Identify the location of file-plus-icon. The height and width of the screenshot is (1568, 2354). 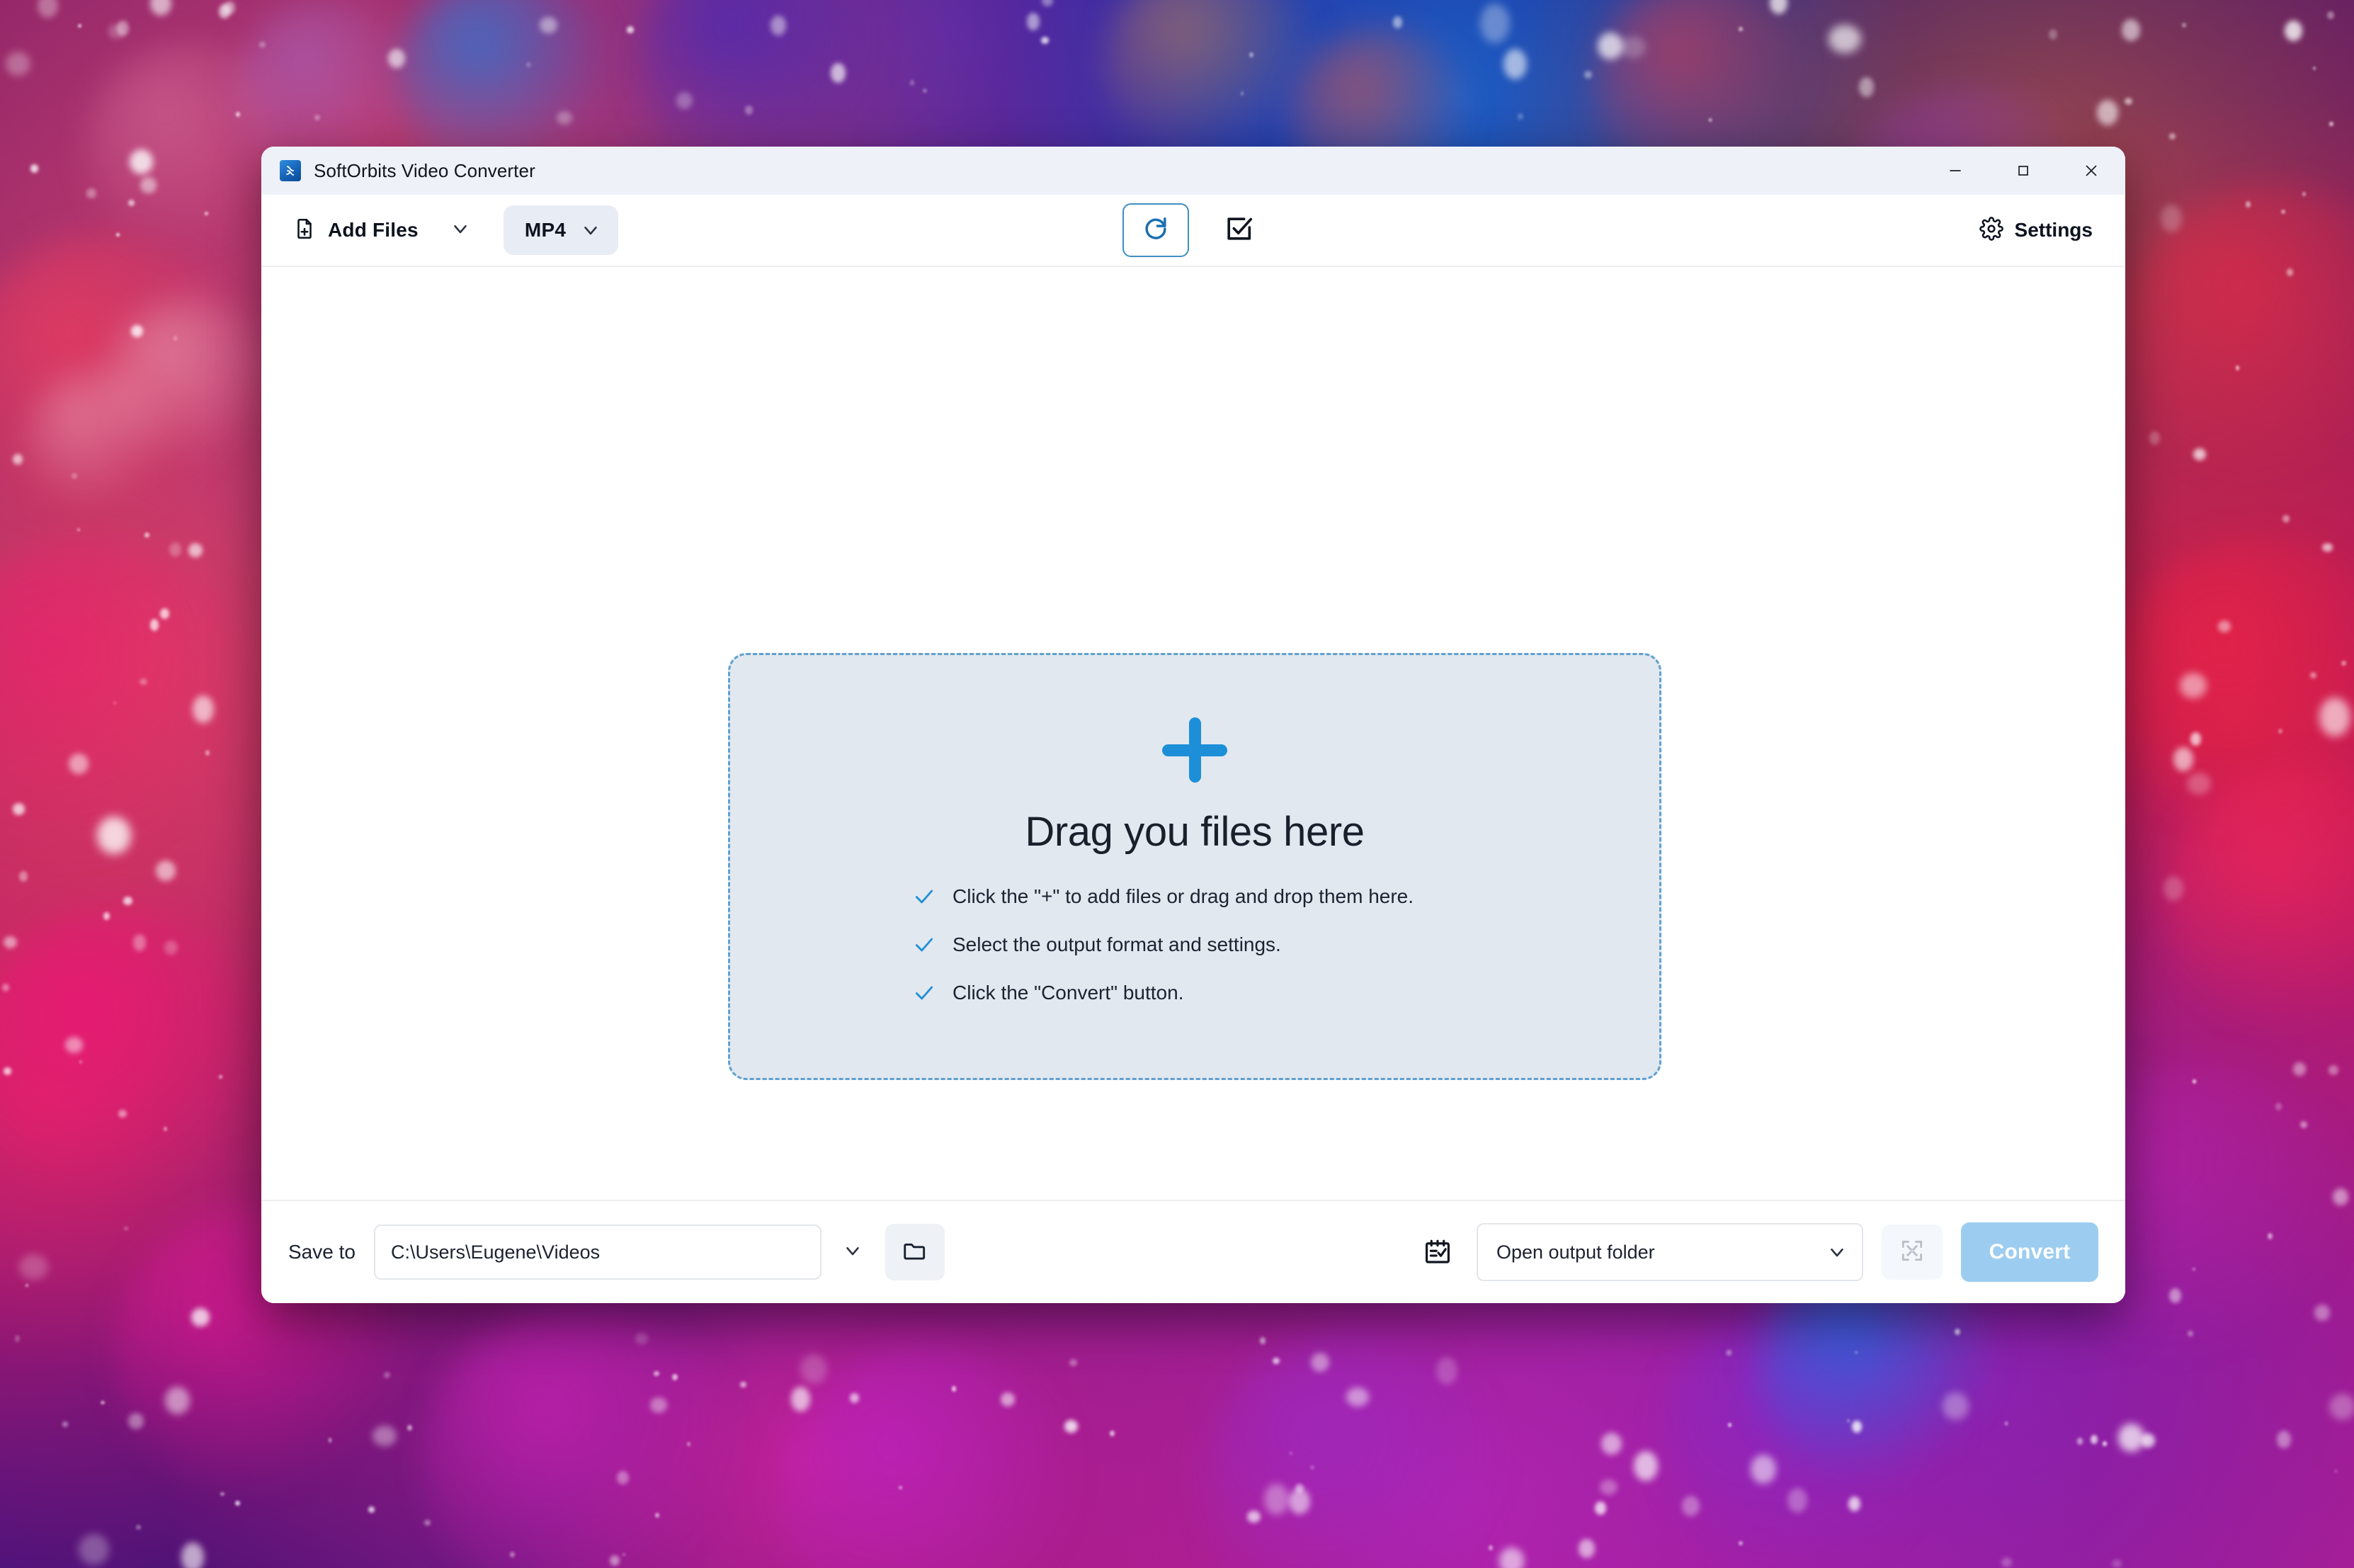
(305, 230).